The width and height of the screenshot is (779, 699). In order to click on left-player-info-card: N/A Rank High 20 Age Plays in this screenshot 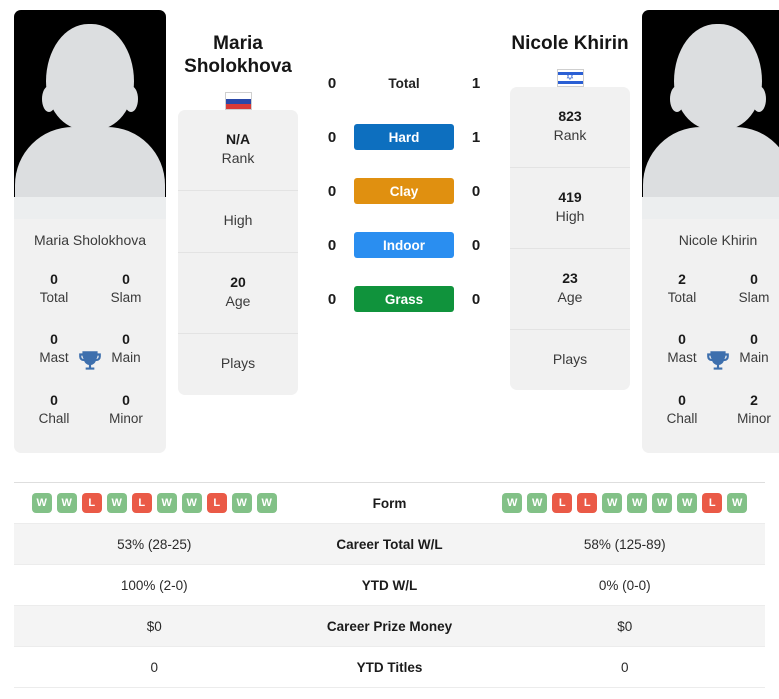, I will do `click(238, 252)`.